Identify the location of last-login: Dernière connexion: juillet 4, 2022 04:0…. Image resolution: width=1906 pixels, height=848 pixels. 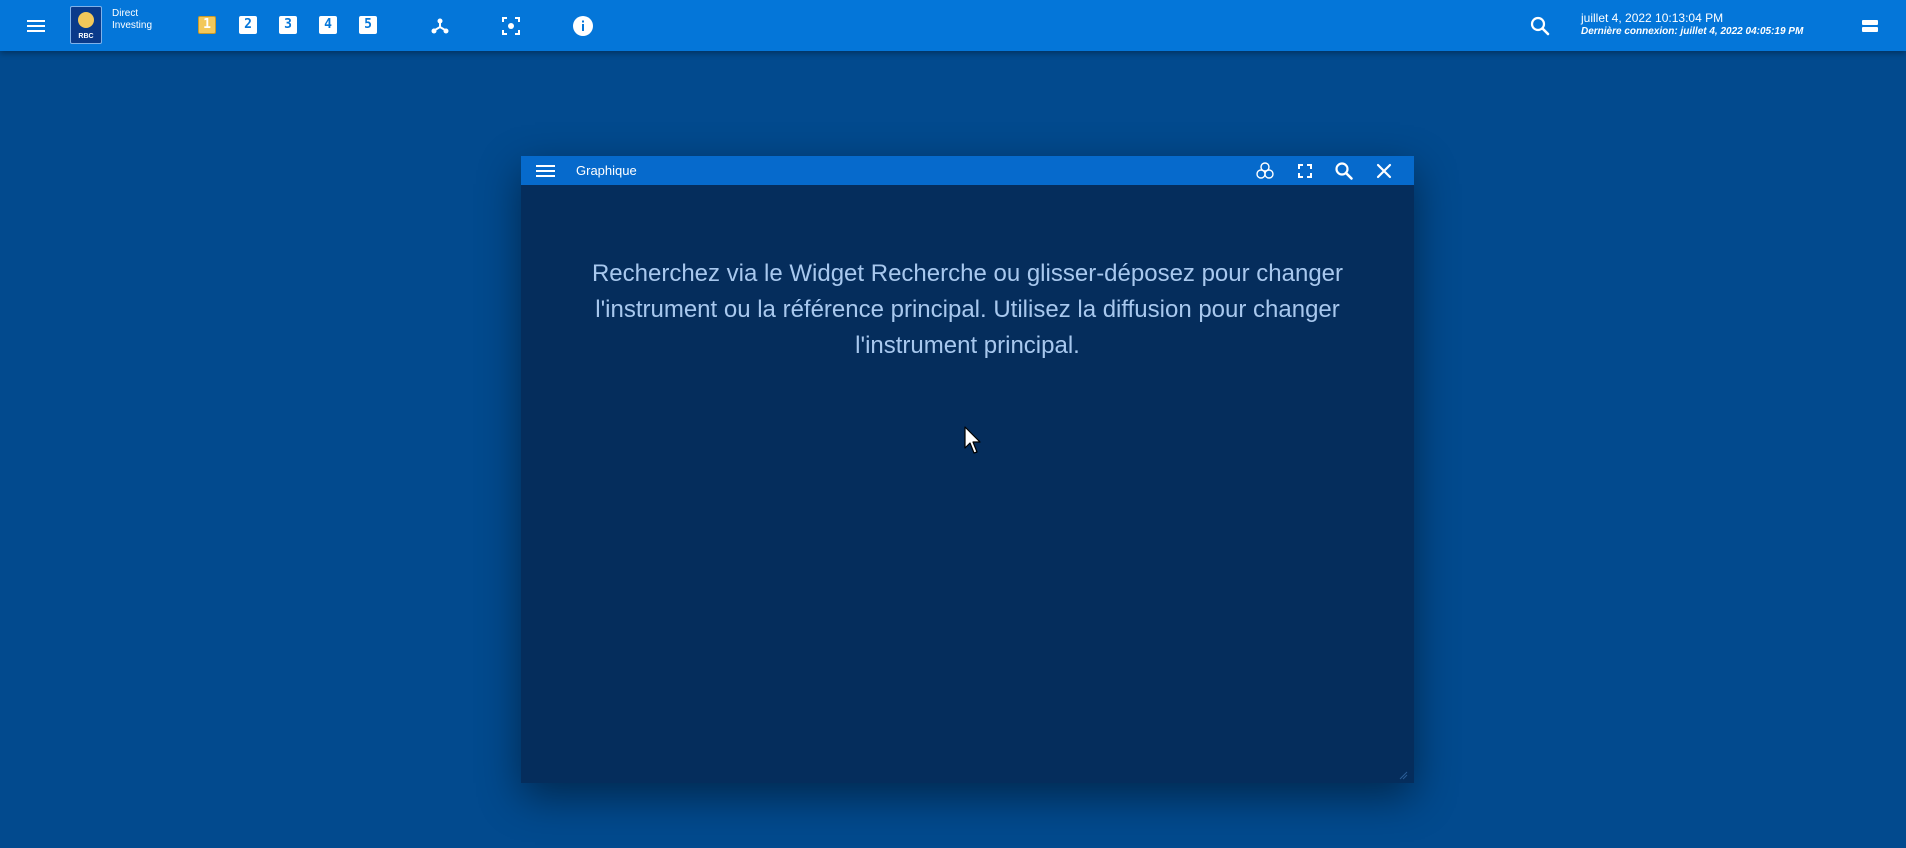
(1692, 31).